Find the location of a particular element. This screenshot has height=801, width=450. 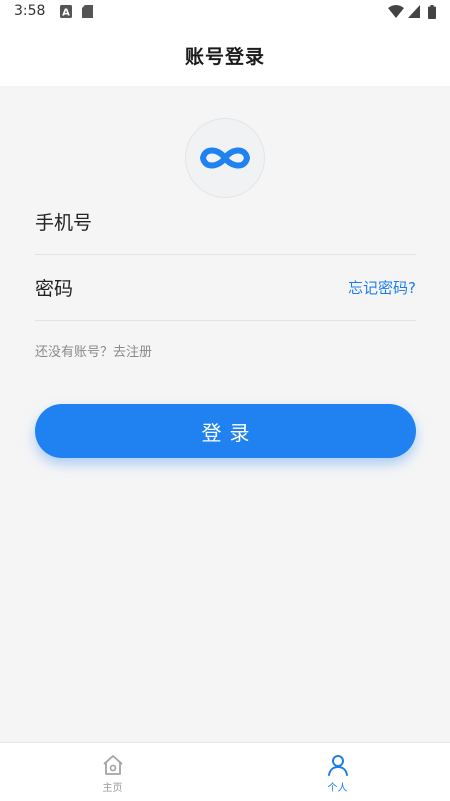

app-logo is located at coordinates (225, 158).